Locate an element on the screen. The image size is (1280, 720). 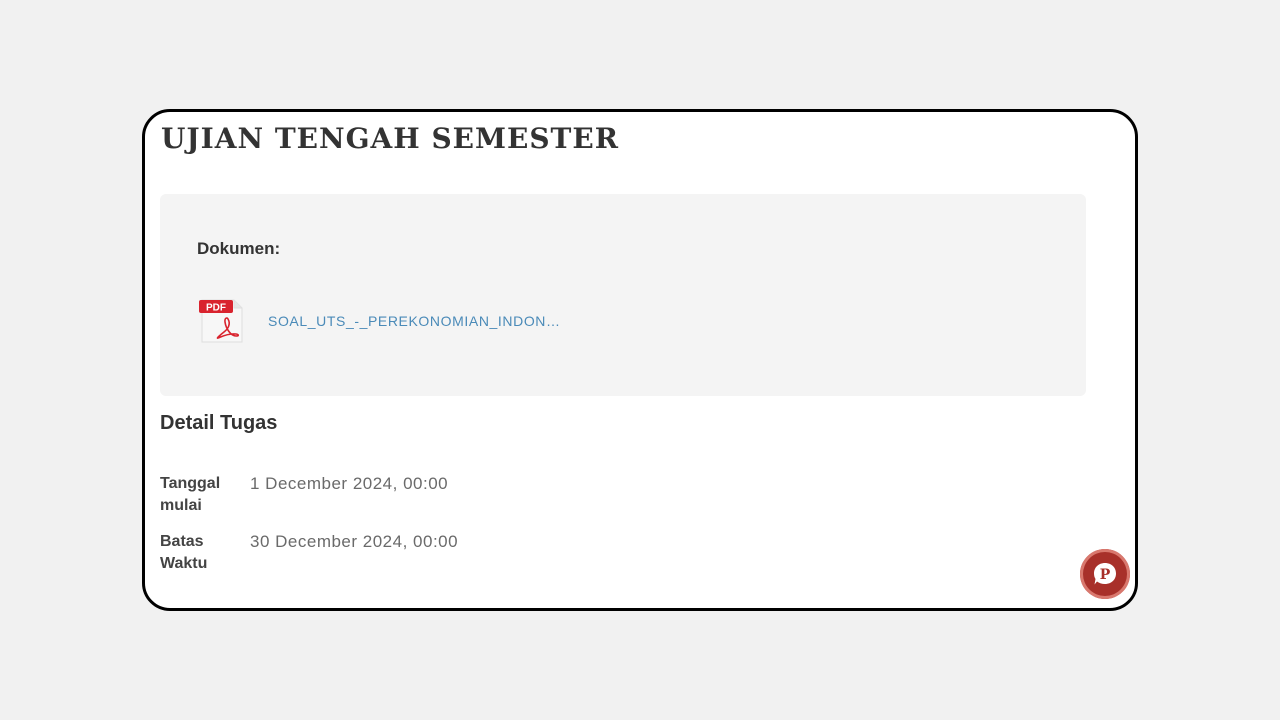
chat-button-letter: P is located at coordinates (1105, 575).